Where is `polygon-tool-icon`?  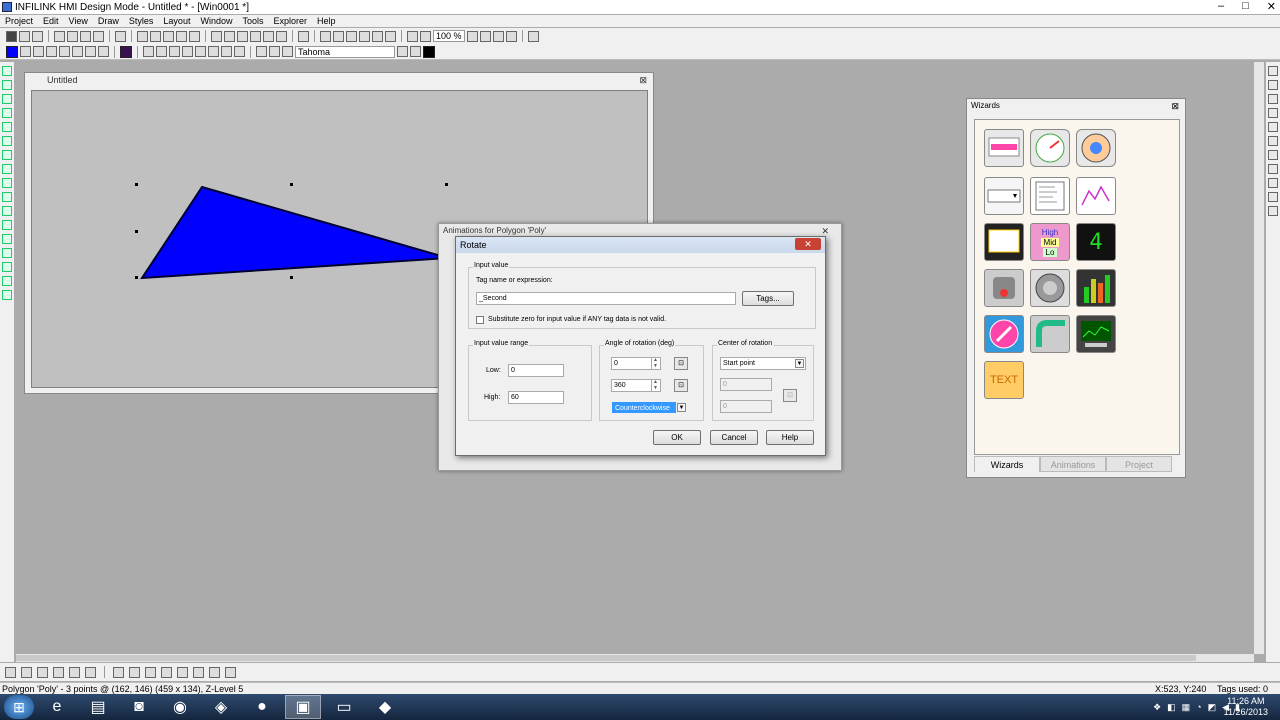
polygon-tool-icon is located at coordinates (7, 113).